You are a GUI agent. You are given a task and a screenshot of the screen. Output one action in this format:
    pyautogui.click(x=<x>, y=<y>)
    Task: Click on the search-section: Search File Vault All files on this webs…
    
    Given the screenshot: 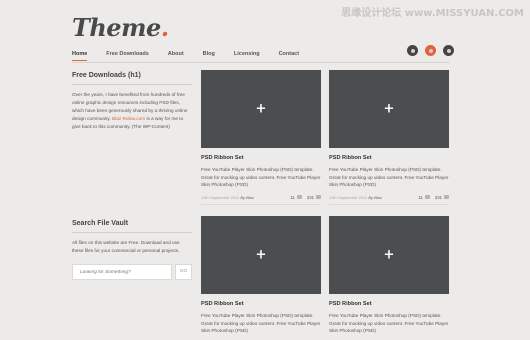 What is the action you would take?
    pyautogui.click(x=132, y=250)
    